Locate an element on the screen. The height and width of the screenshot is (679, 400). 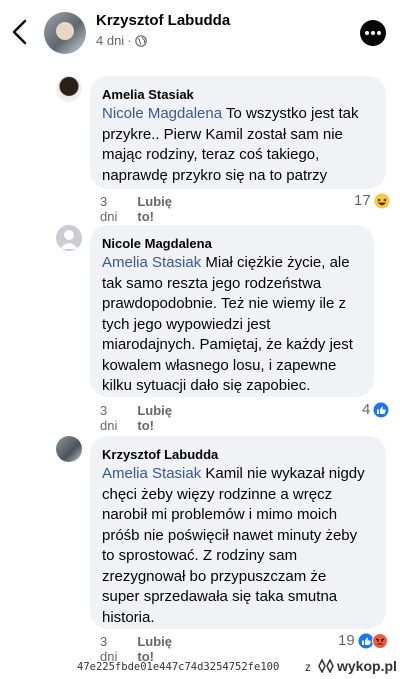
back-arrow-icon is located at coordinates (20, 32).